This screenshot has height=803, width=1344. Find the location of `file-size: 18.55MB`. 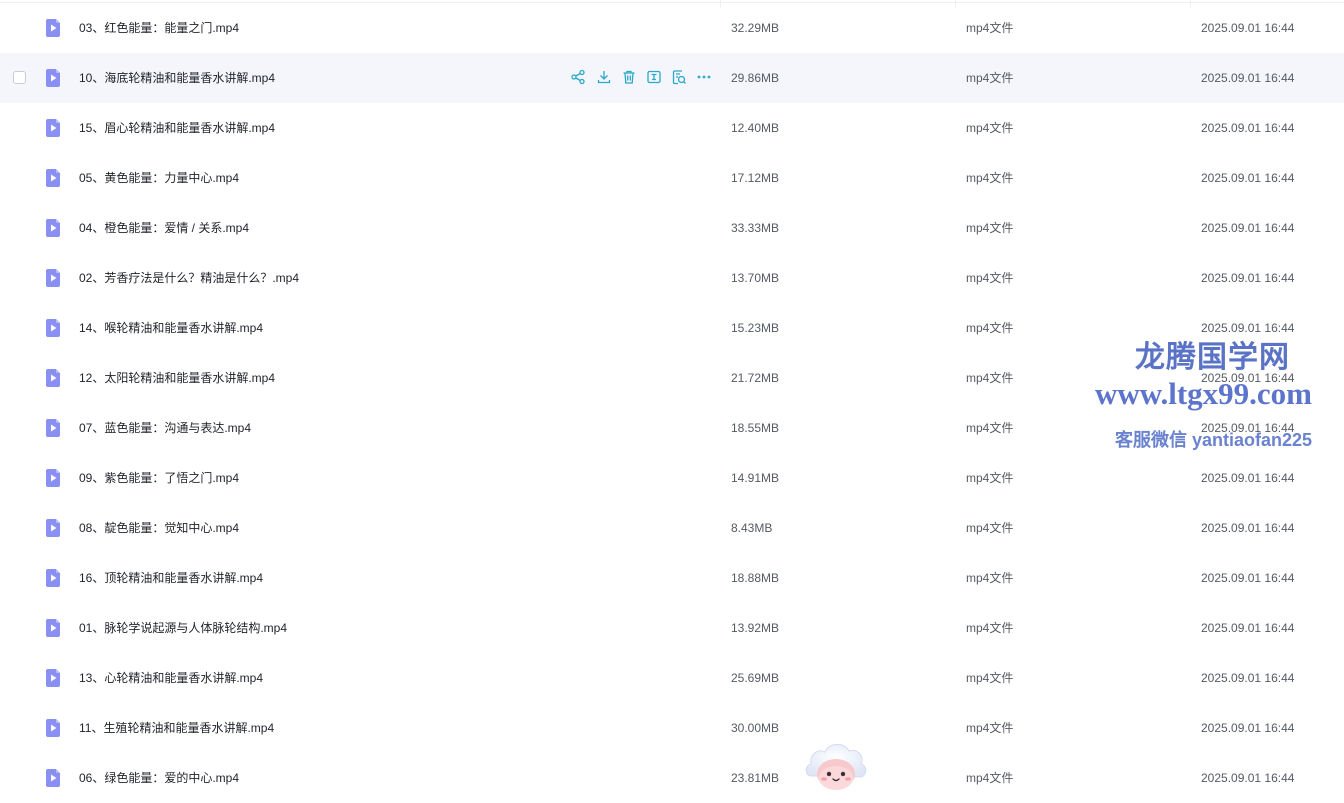

file-size: 18.55MB is located at coordinates (755, 428).